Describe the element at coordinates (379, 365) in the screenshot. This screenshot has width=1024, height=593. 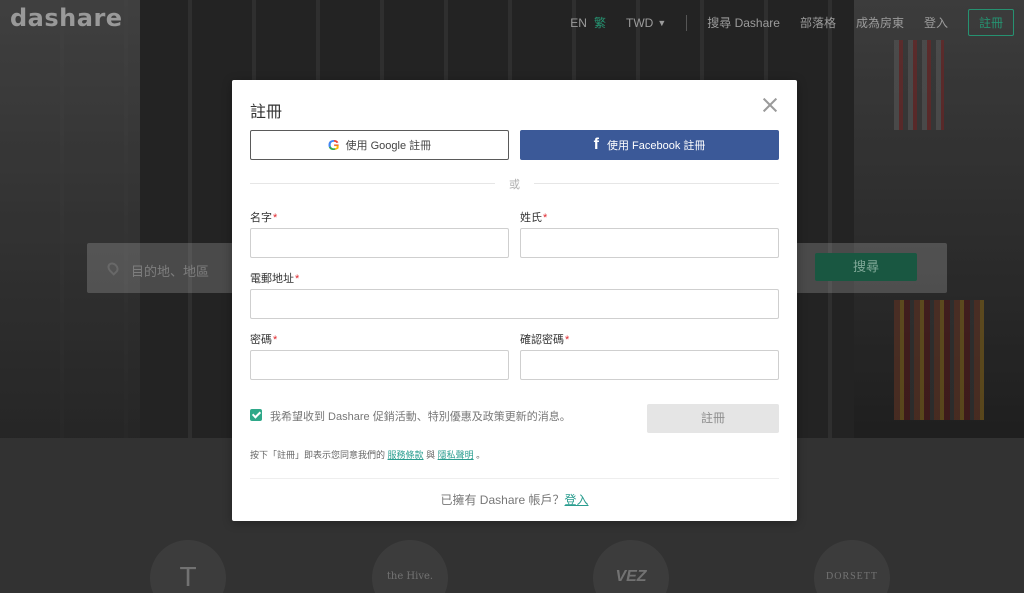
I see `password-field` at that location.